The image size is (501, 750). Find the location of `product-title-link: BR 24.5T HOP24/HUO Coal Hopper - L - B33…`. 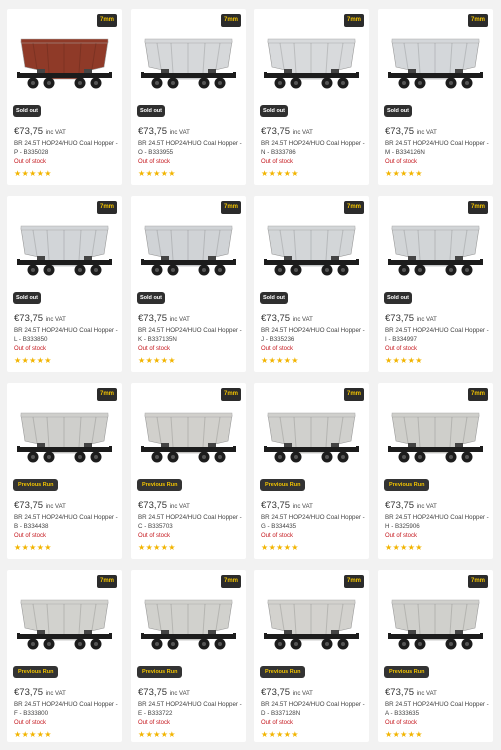

product-title-link: BR 24.5T HOP24/HUO Coal Hopper - L - B33… is located at coordinates (66, 335).